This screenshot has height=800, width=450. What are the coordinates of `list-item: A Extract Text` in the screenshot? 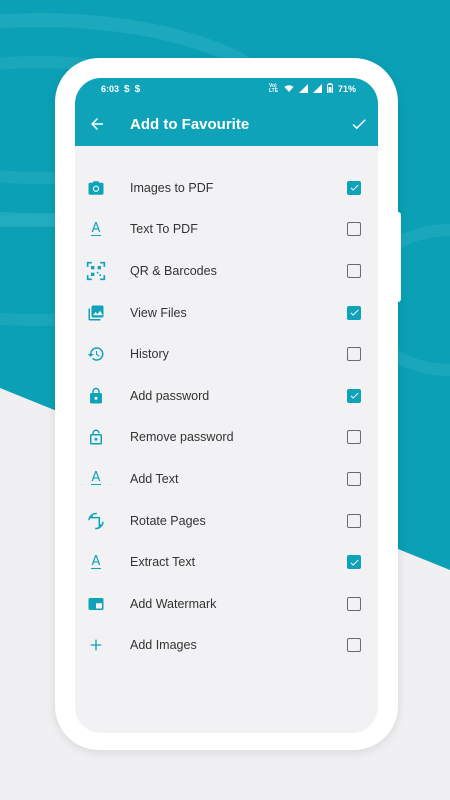 It's located at (226, 562).